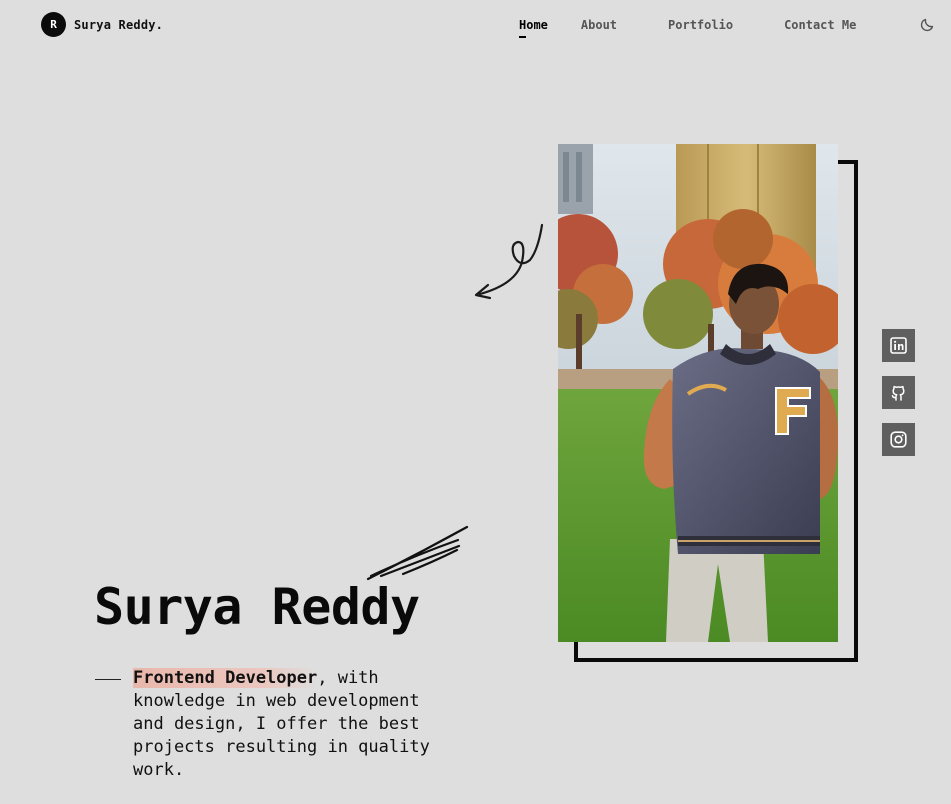 This screenshot has height=804, width=951. I want to click on moon-icon, so click(927, 25).